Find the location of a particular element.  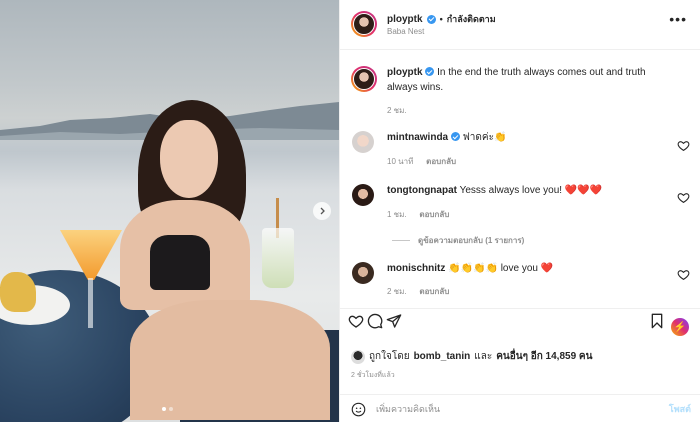

comment-row: mintnawinda ฟาดค่ะ👏 is located at coordinates (446, 137).